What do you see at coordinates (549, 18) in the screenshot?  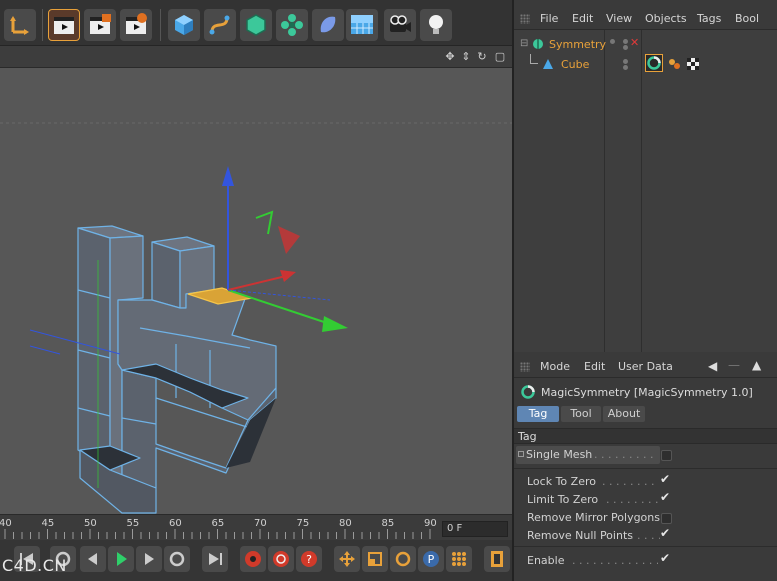 I see `menu-file: File` at bounding box center [549, 18].